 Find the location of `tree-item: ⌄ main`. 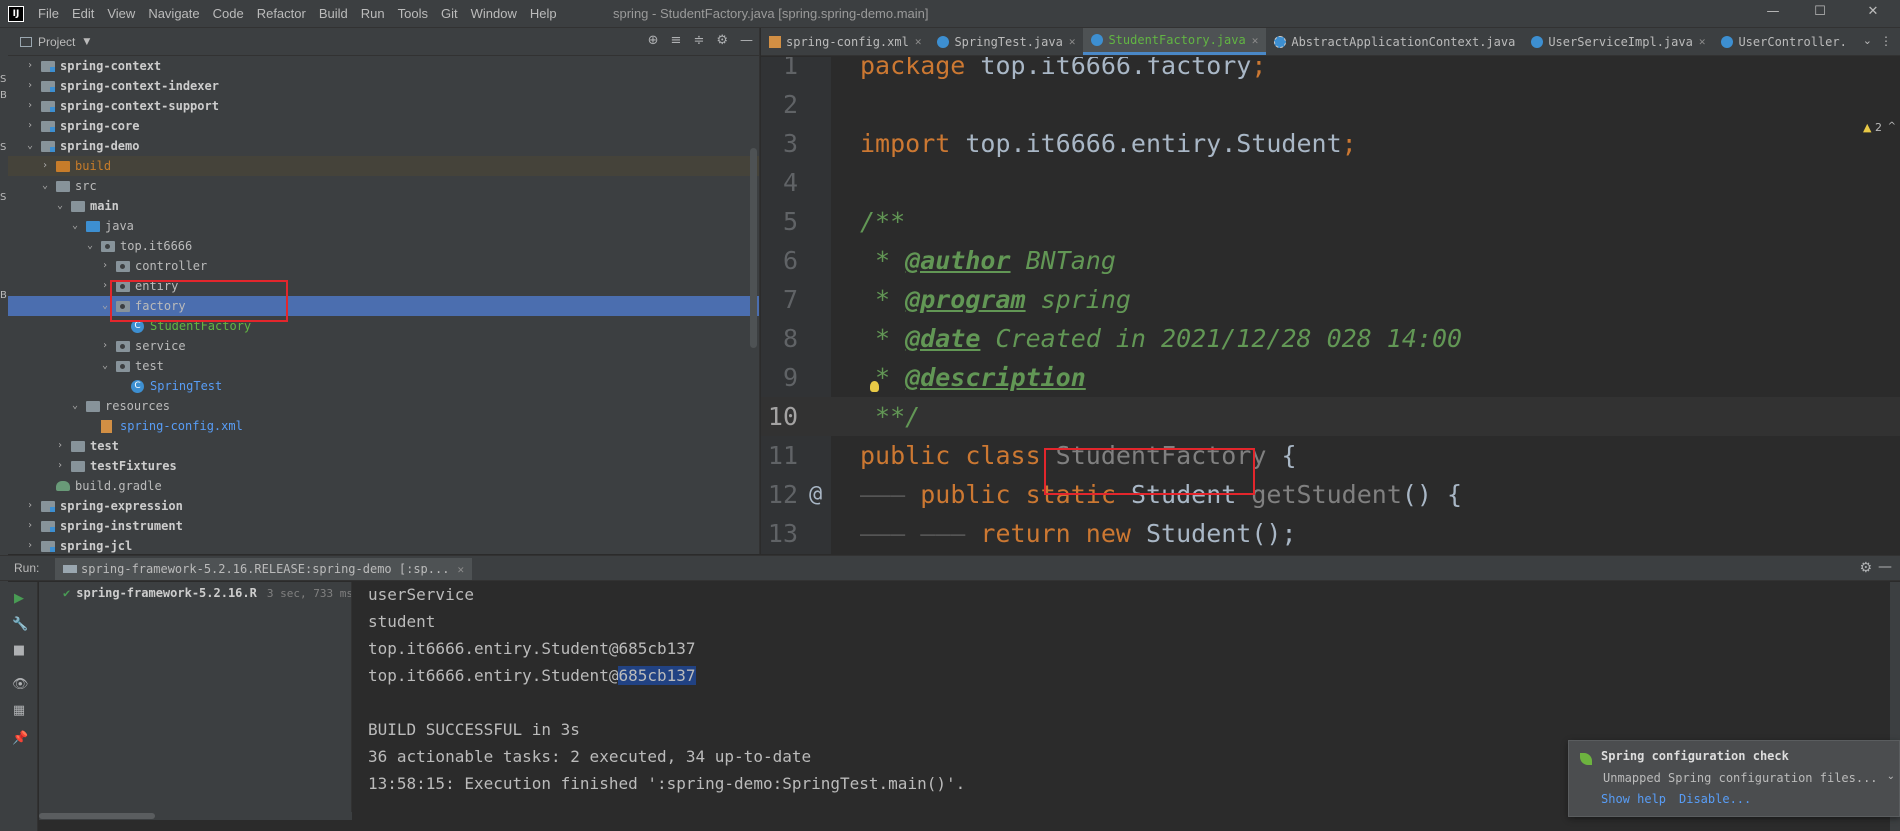

tree-item: ⌄ main is located at coordinates (383, 206).